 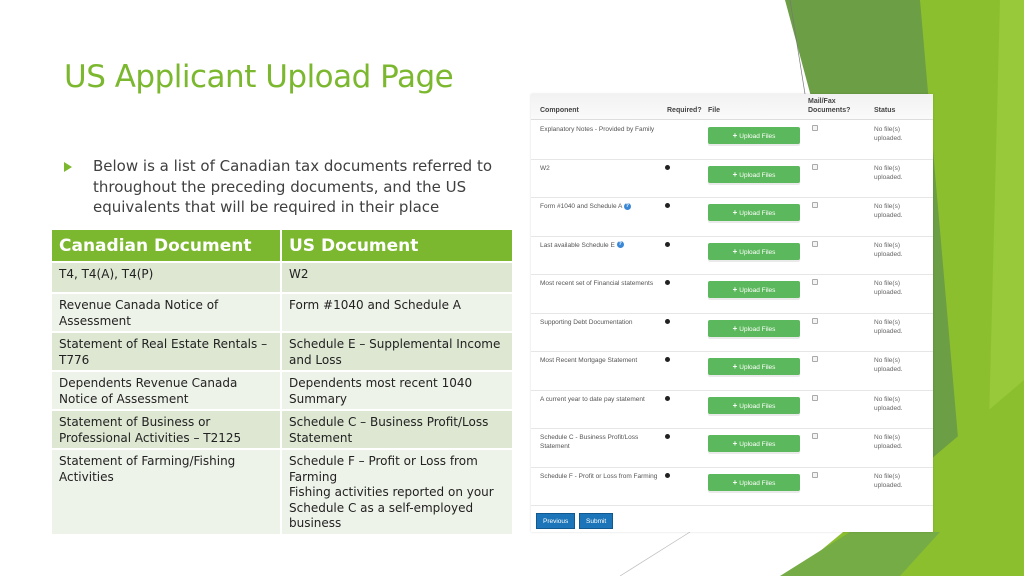 I want to click on component-label: A current year to date pay statement, so click(x=602, y=399).